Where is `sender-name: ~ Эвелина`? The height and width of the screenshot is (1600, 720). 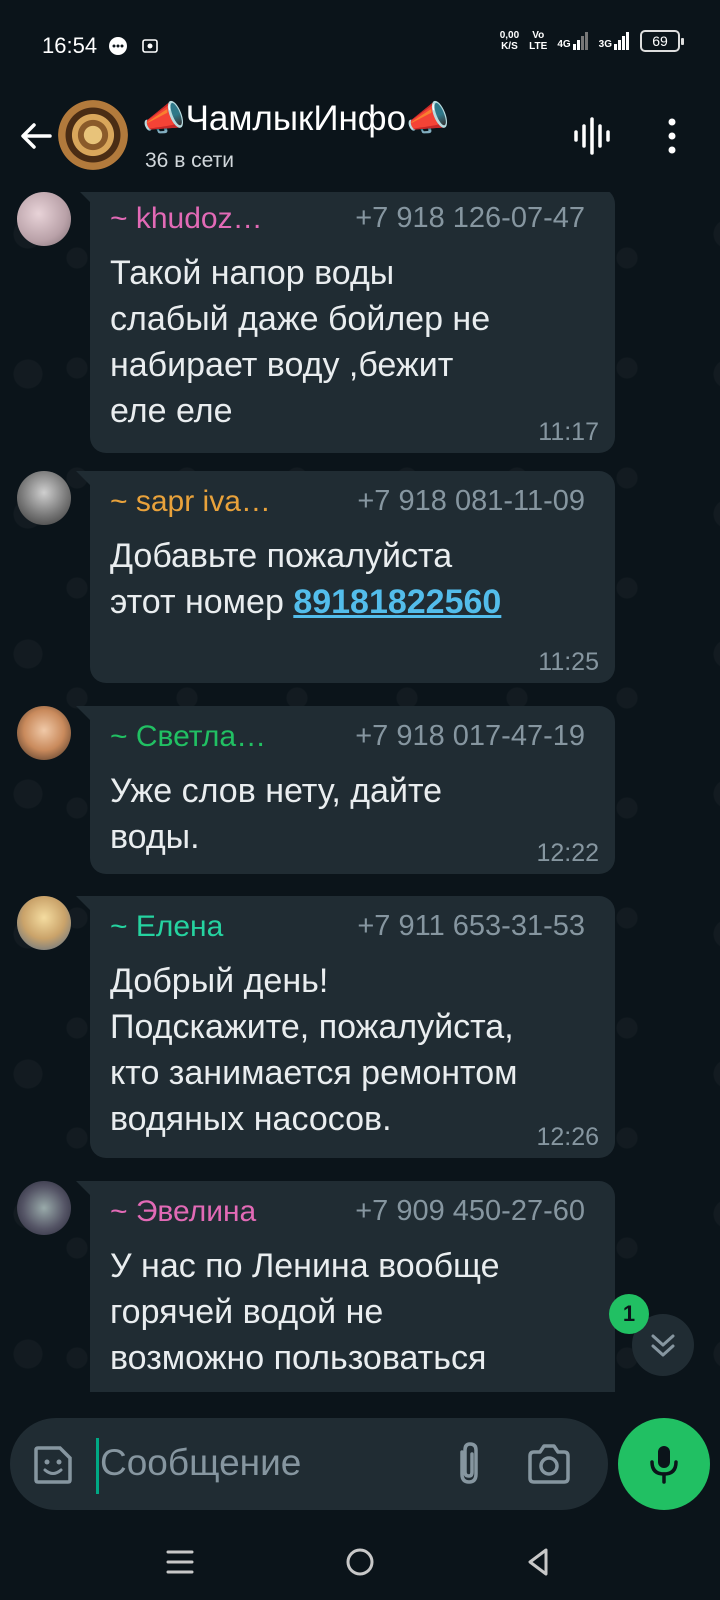 sender-name: ~ Эвелина is located at coordinates (183, 1212).